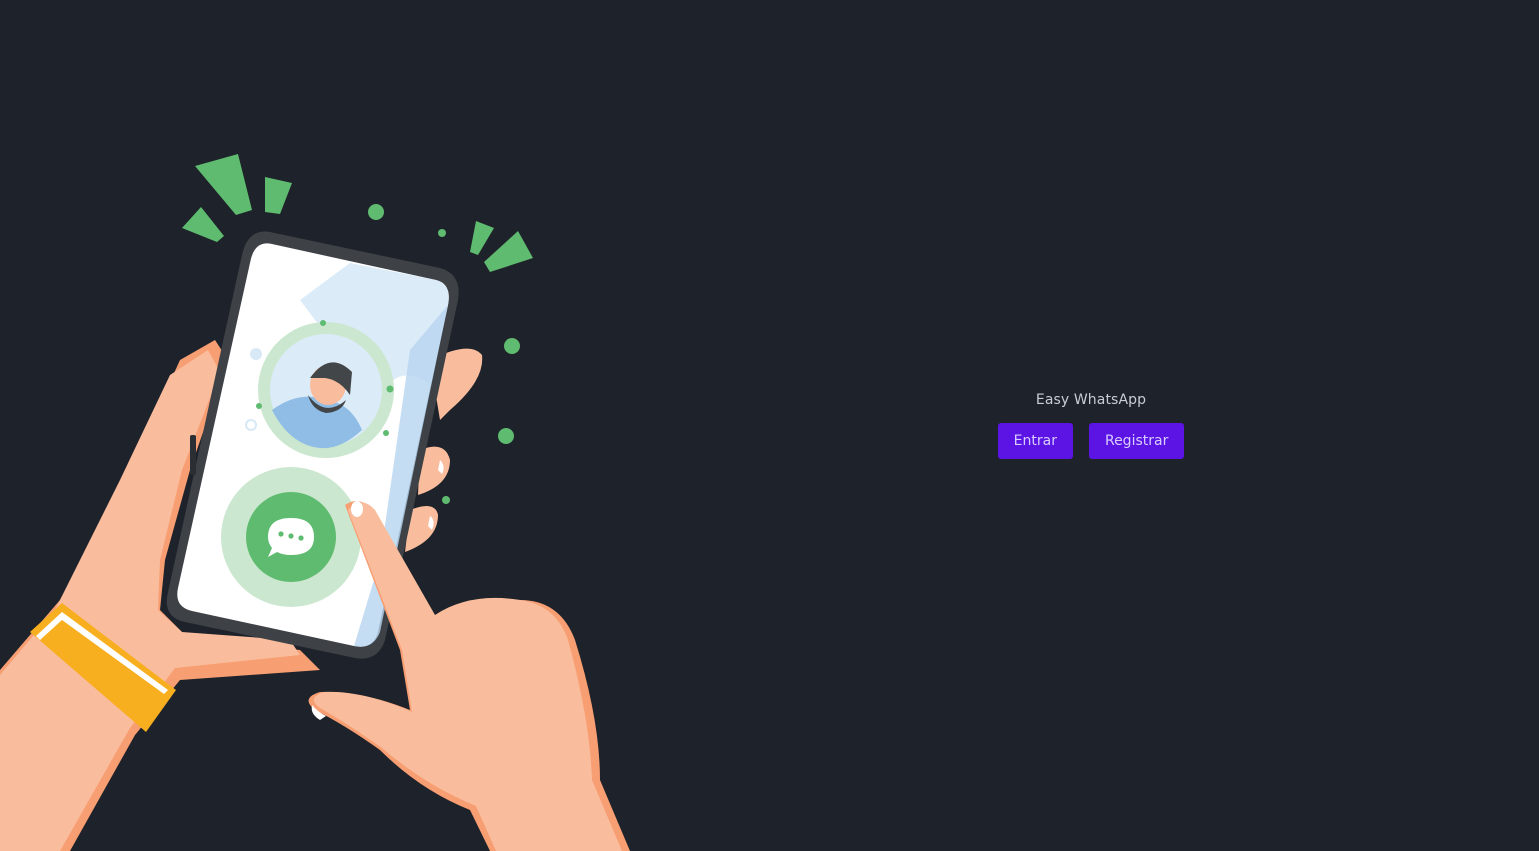 This screenshot has height=851, width=1539. Describe the element at coordinates (1091, 400) in the screenshot. I see `app-title: Easy WhatsApp` at that location.